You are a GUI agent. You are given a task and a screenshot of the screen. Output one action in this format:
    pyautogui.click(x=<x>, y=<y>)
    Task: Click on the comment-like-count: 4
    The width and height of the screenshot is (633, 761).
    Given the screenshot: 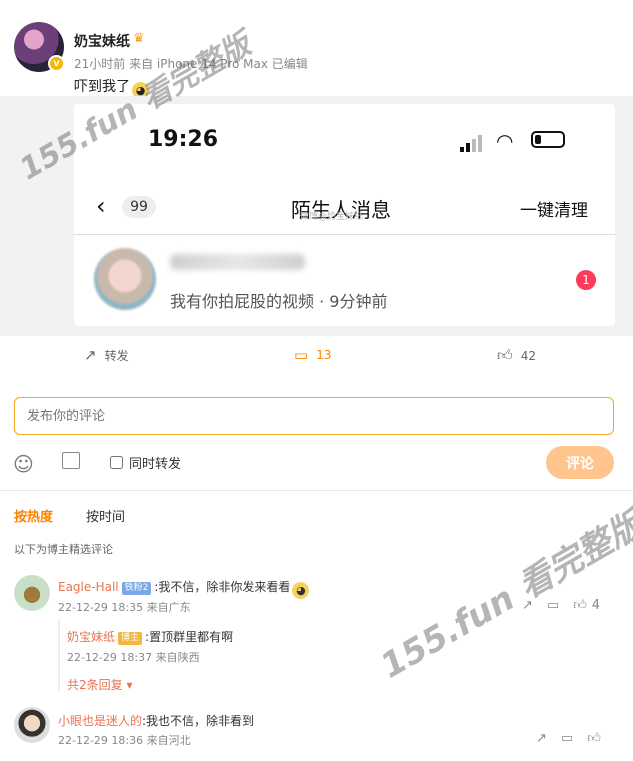 What is the action you would take?
    pyautogui.click(x=596, y=605)
    